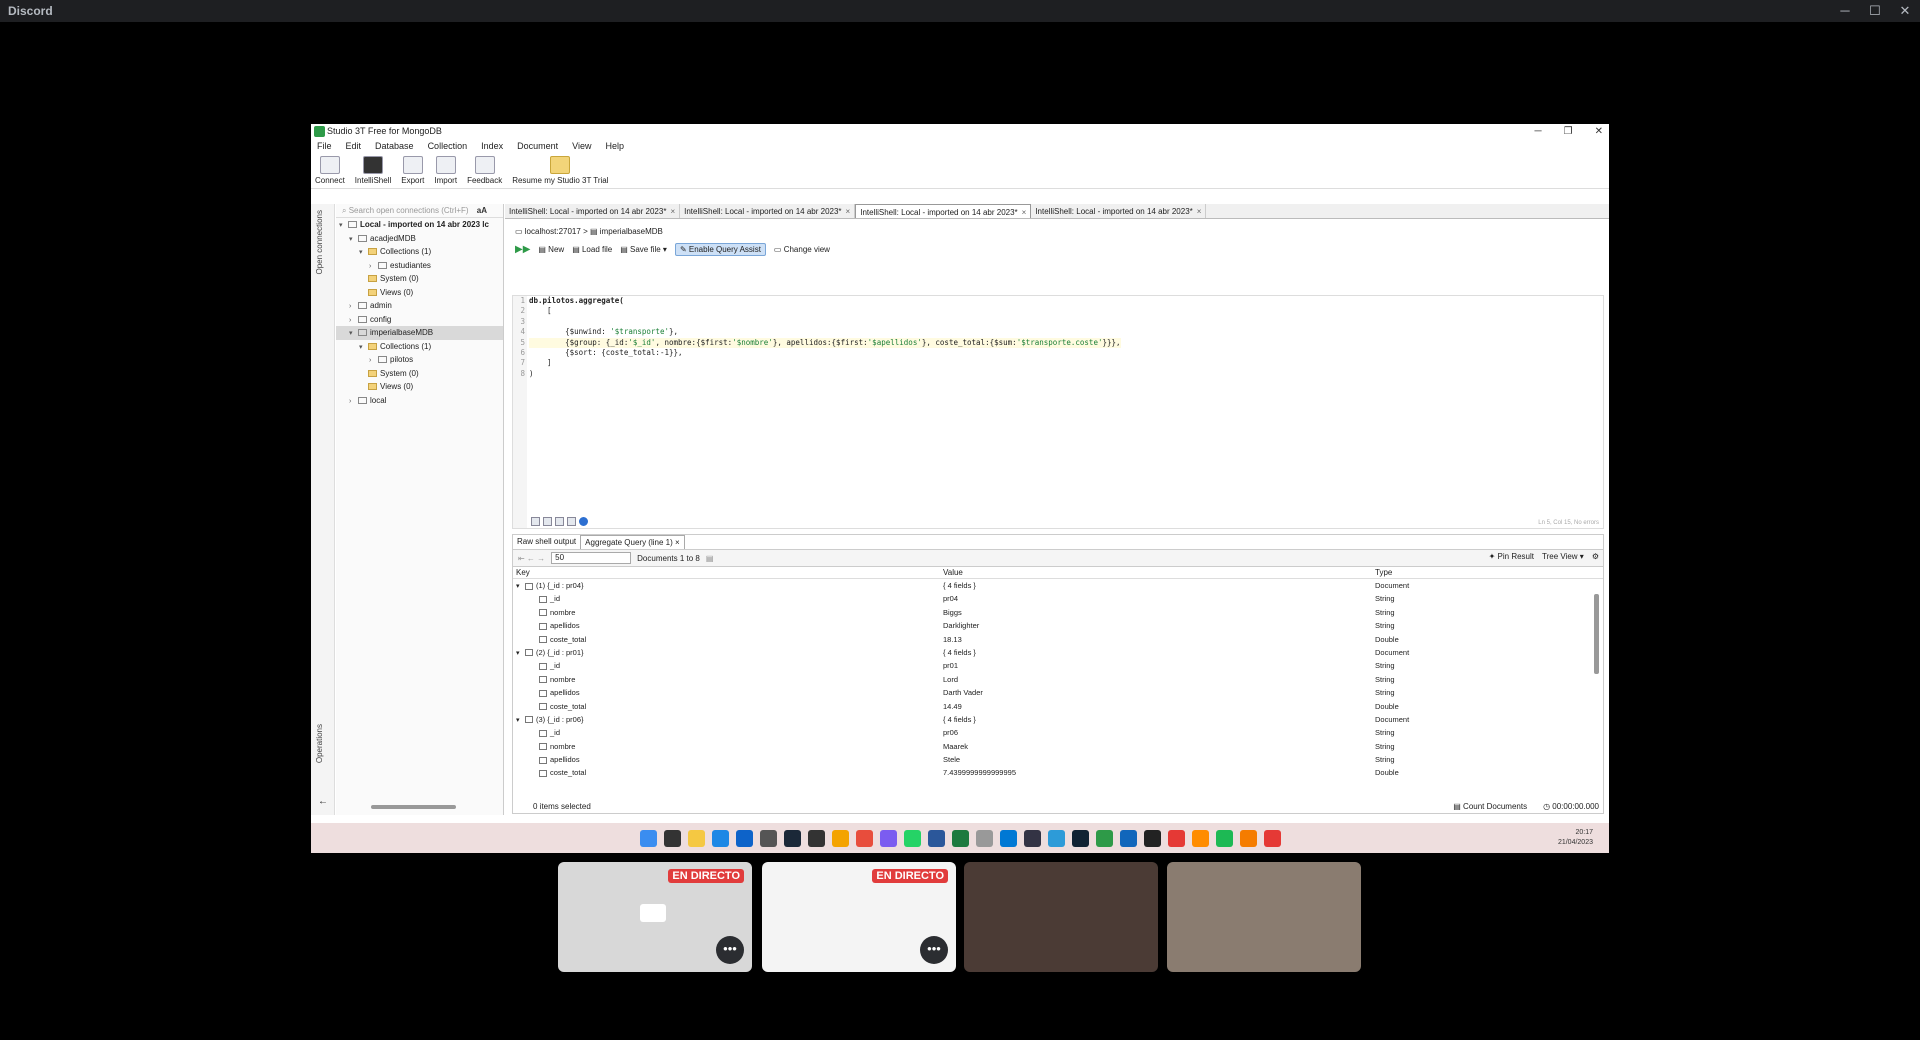  What do you see at coordinates (419, 306) in the screenshot?
I see `tree-node: › admin` at bounding box center [419, 306].